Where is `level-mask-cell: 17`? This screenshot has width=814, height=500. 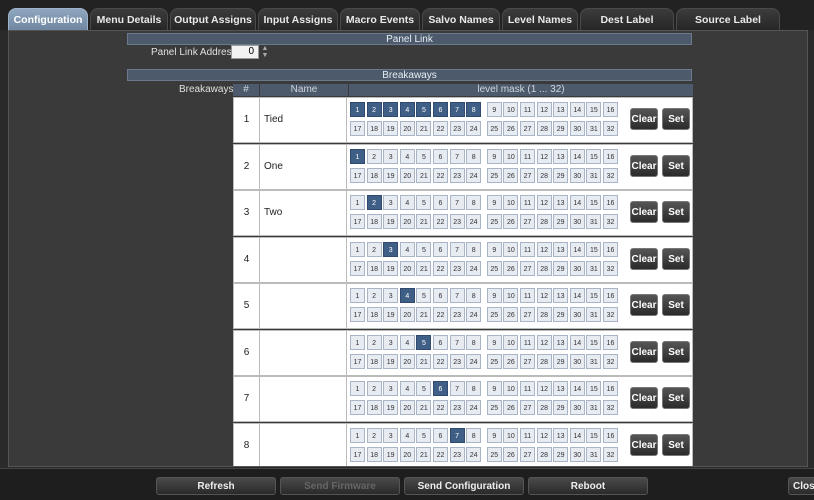
level-mask-cell: 17 is located at coordinates (357, 361).